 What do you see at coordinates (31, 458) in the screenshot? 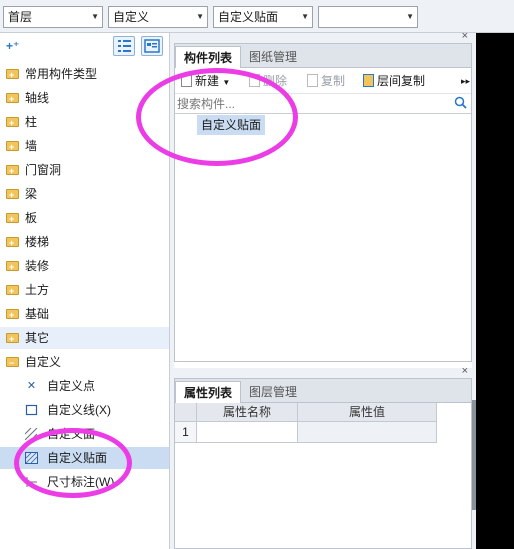
I see `custom-surface-icon` at bounding box center [31, 458].